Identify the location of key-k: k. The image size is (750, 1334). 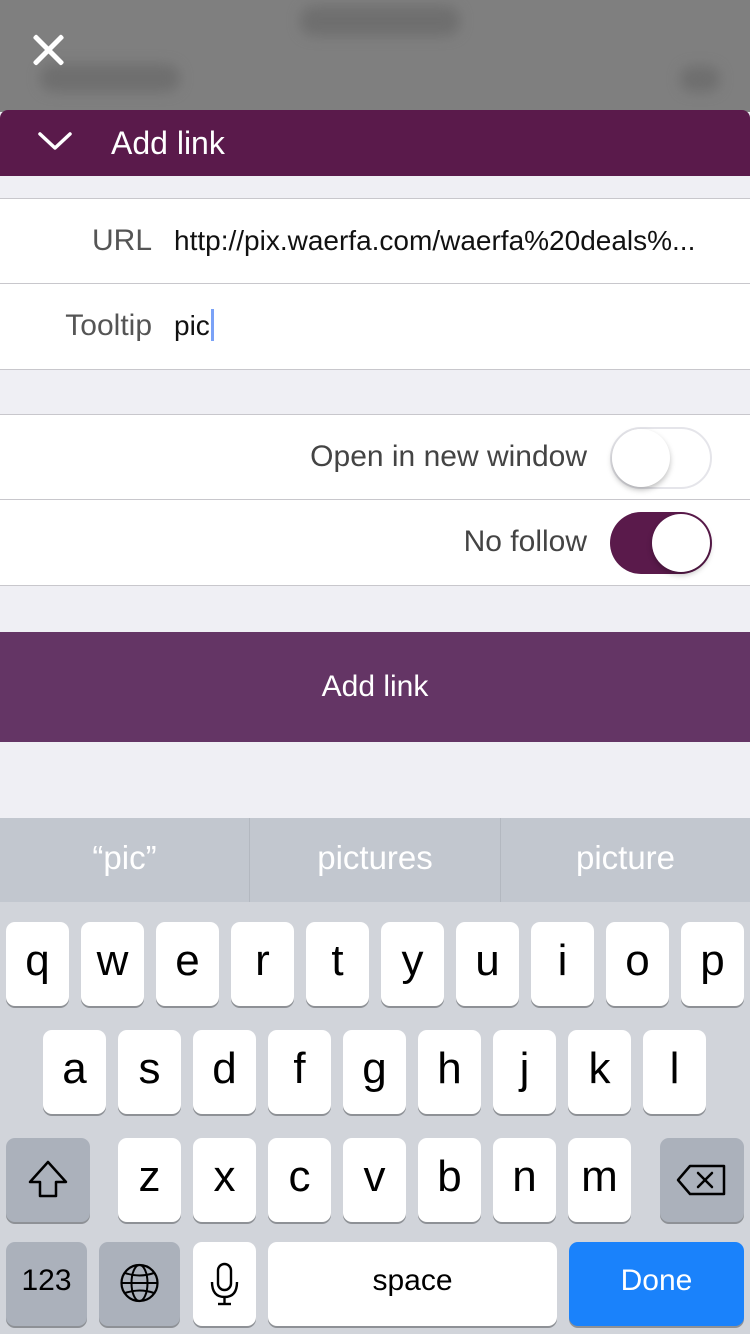
(599, 1072).